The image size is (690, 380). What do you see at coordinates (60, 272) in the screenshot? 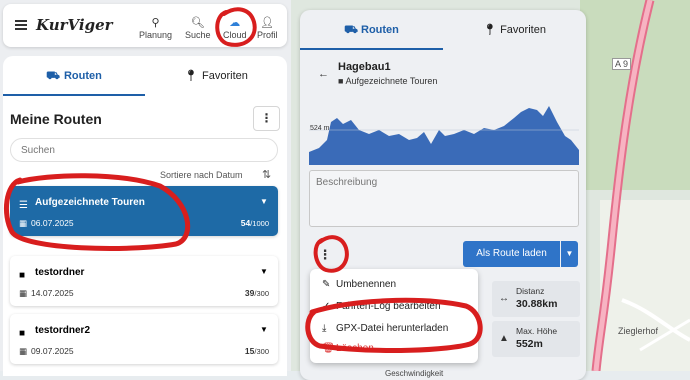
I see `folder-name: testordner` at bounding box center [60, 272].